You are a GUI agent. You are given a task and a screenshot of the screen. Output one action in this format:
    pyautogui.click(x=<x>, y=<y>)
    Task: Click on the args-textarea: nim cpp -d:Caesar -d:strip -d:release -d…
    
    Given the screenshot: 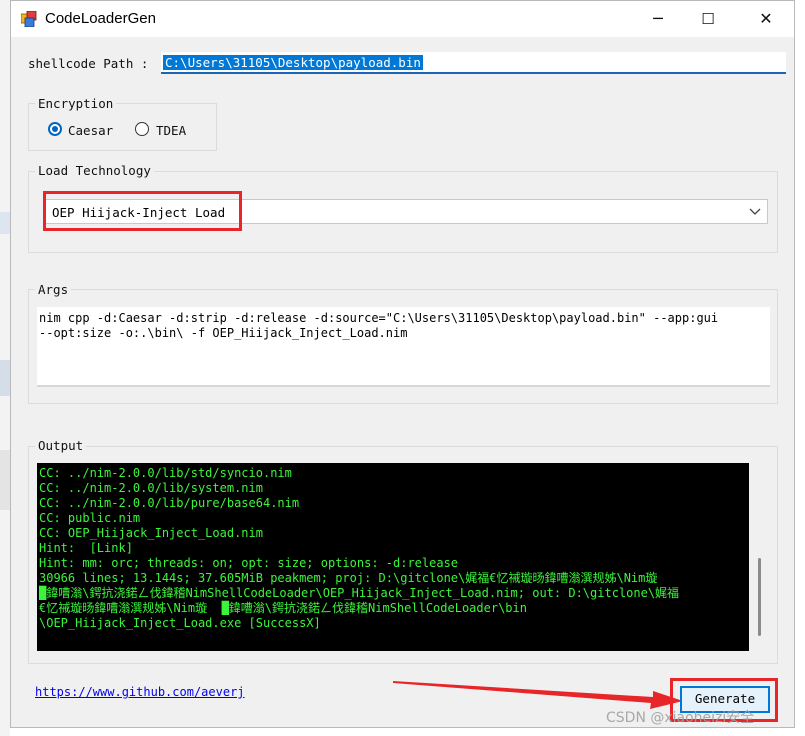 What is the action you would take?
    pyautogui.click(x=403, y=347)
    